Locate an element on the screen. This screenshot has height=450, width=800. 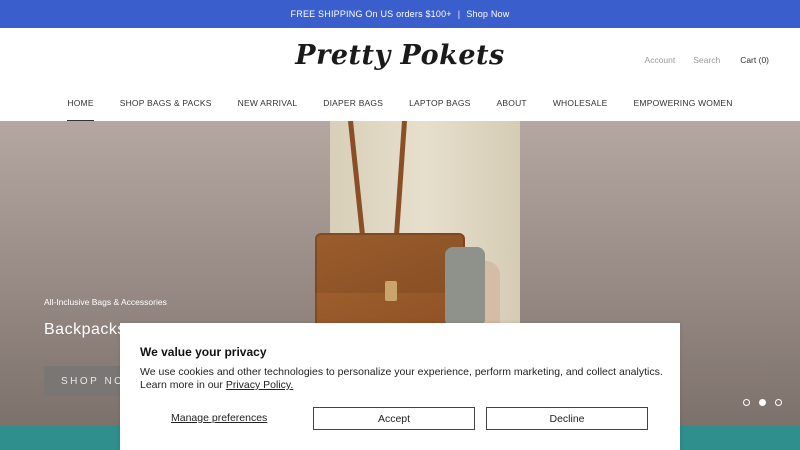
announcement-shop-link: Shop Now is located at coordinates (487, 14).